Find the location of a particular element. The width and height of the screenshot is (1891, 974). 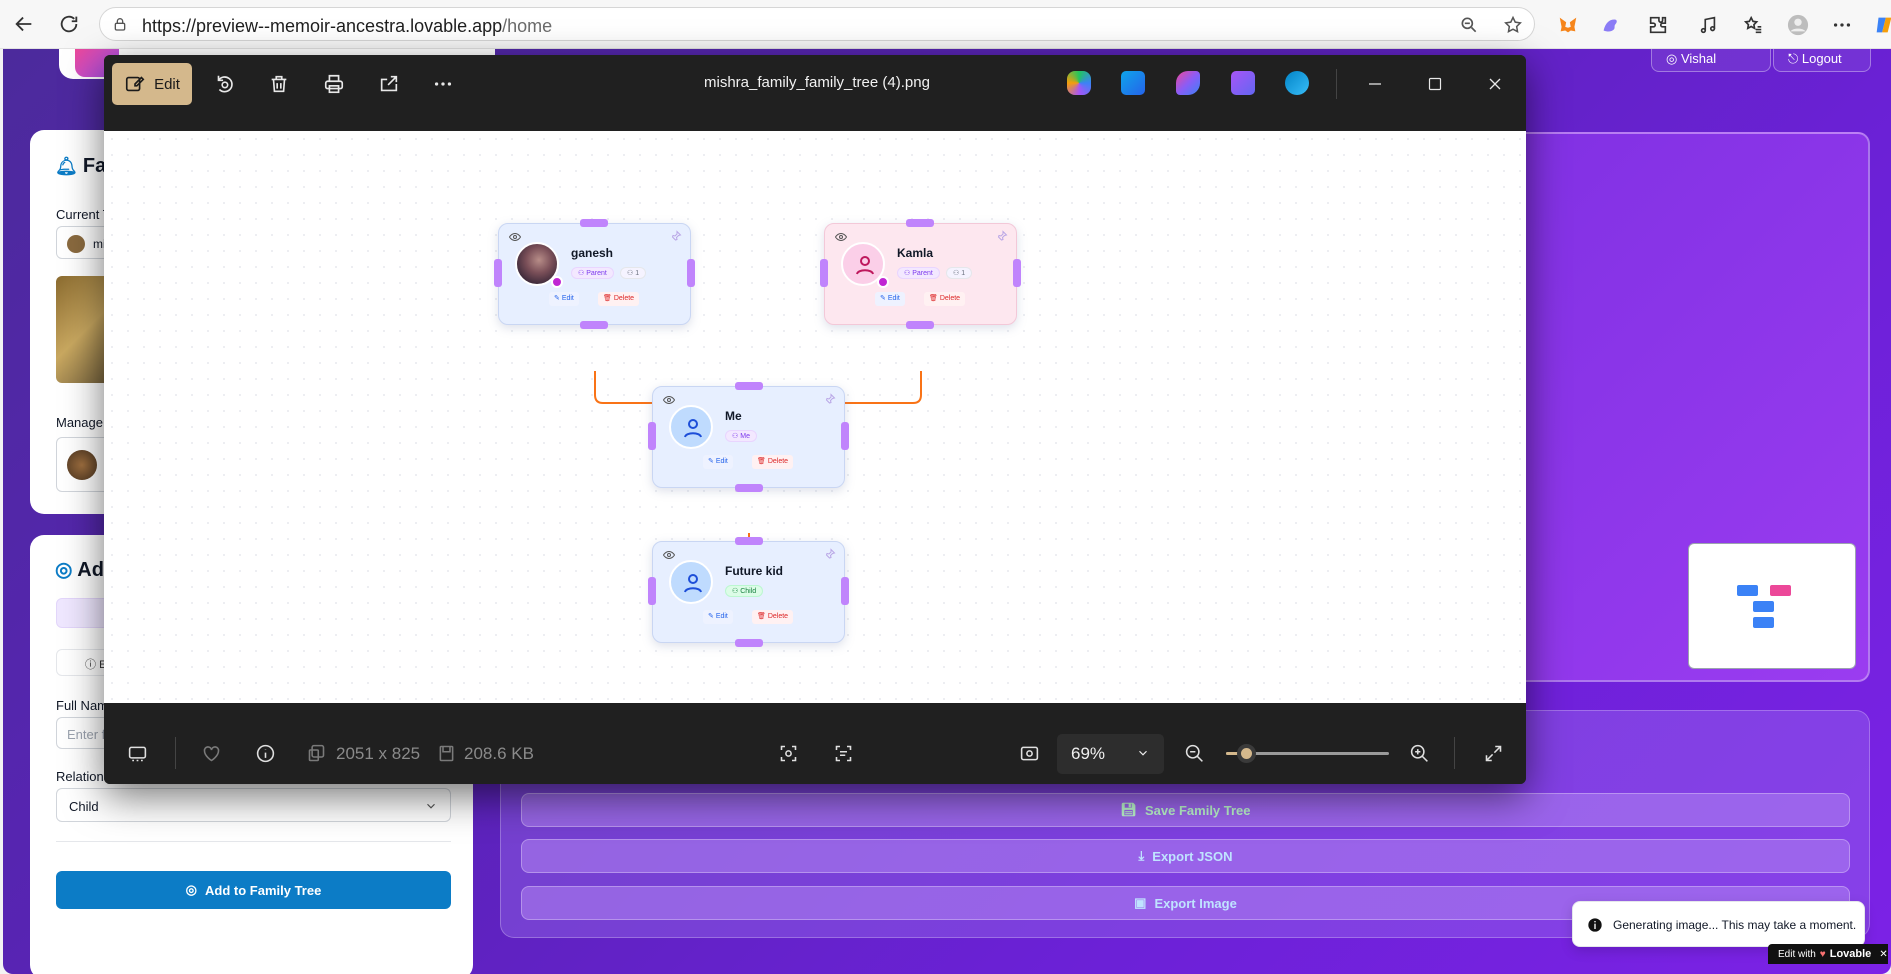

zoom-in-icon is located at coordinates (1419, 753).